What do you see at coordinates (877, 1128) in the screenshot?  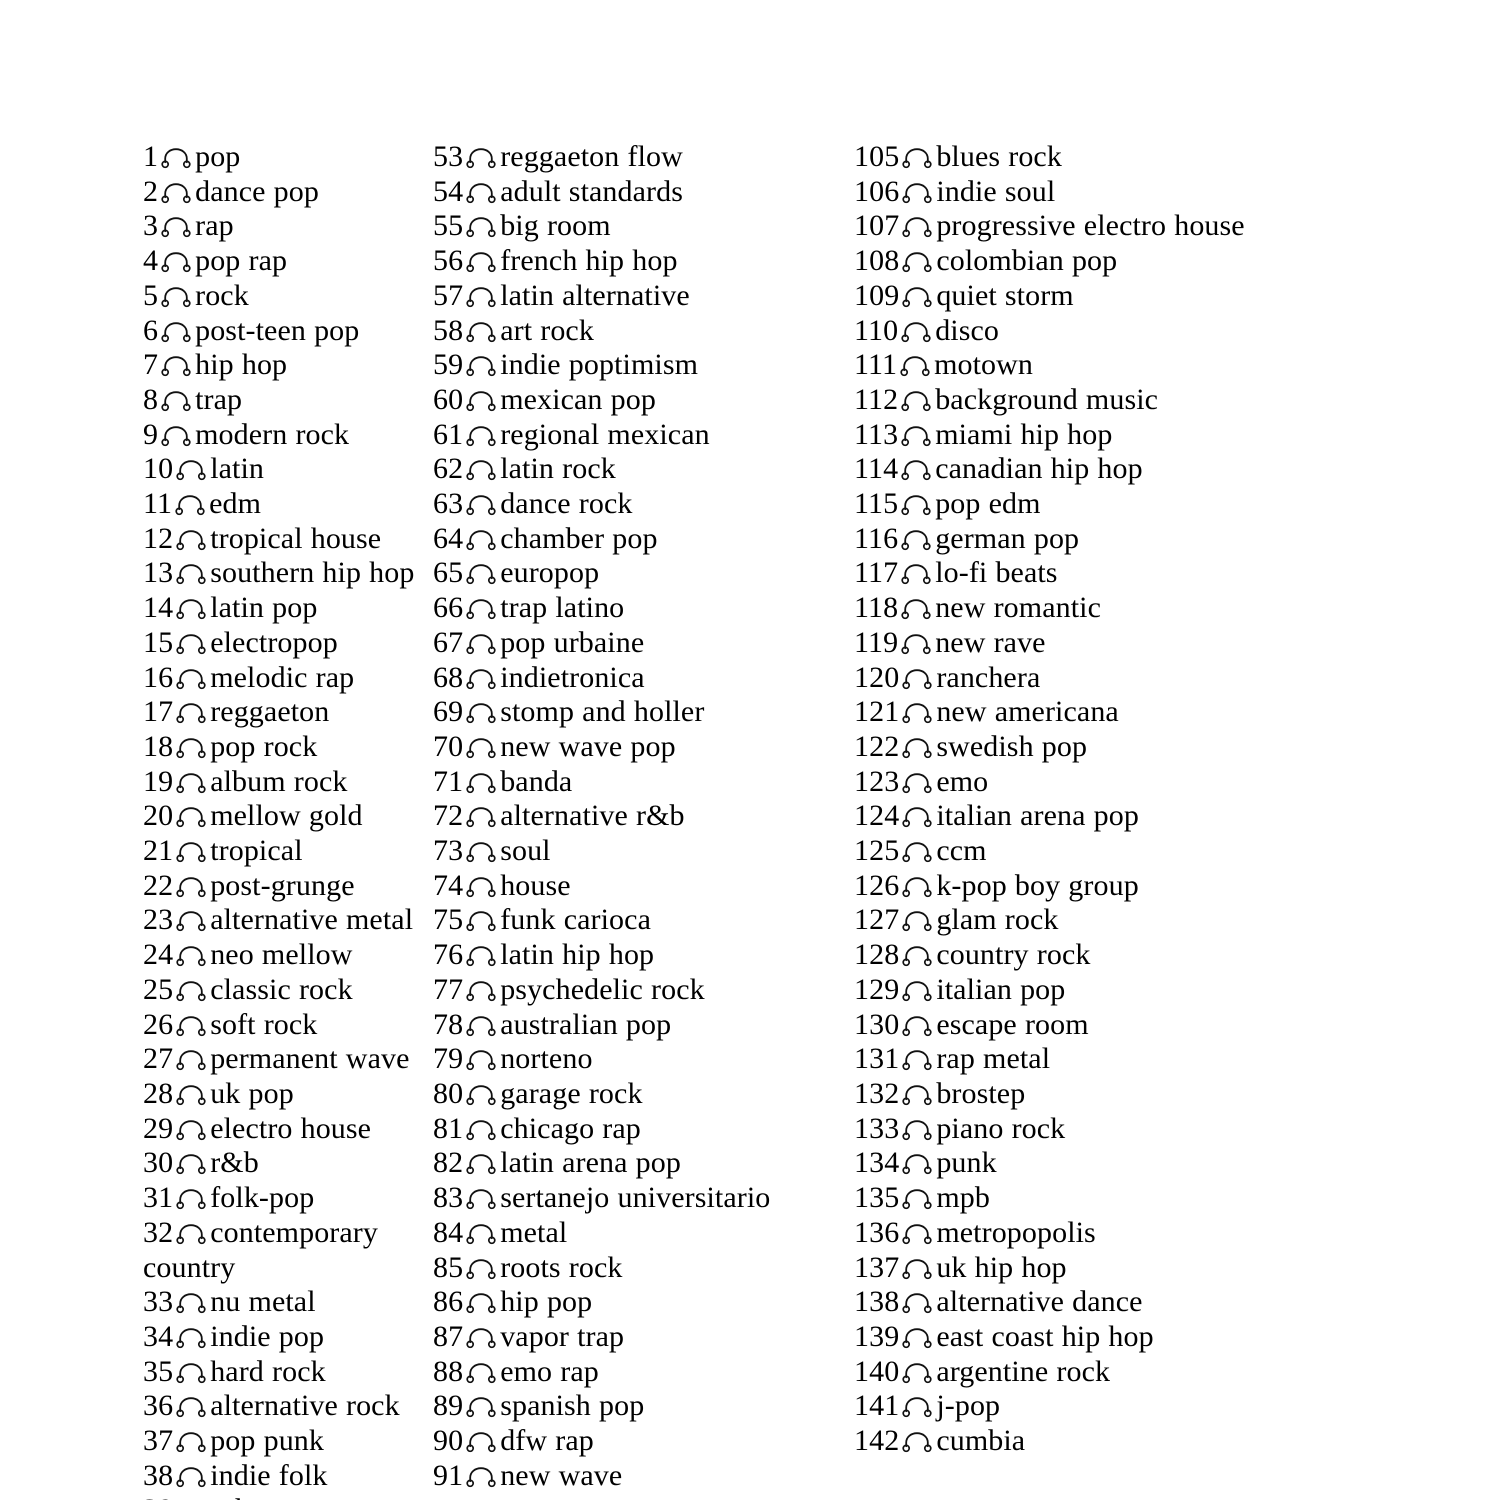 I see `genre-index: 133` at bounding box center [877, 1128].